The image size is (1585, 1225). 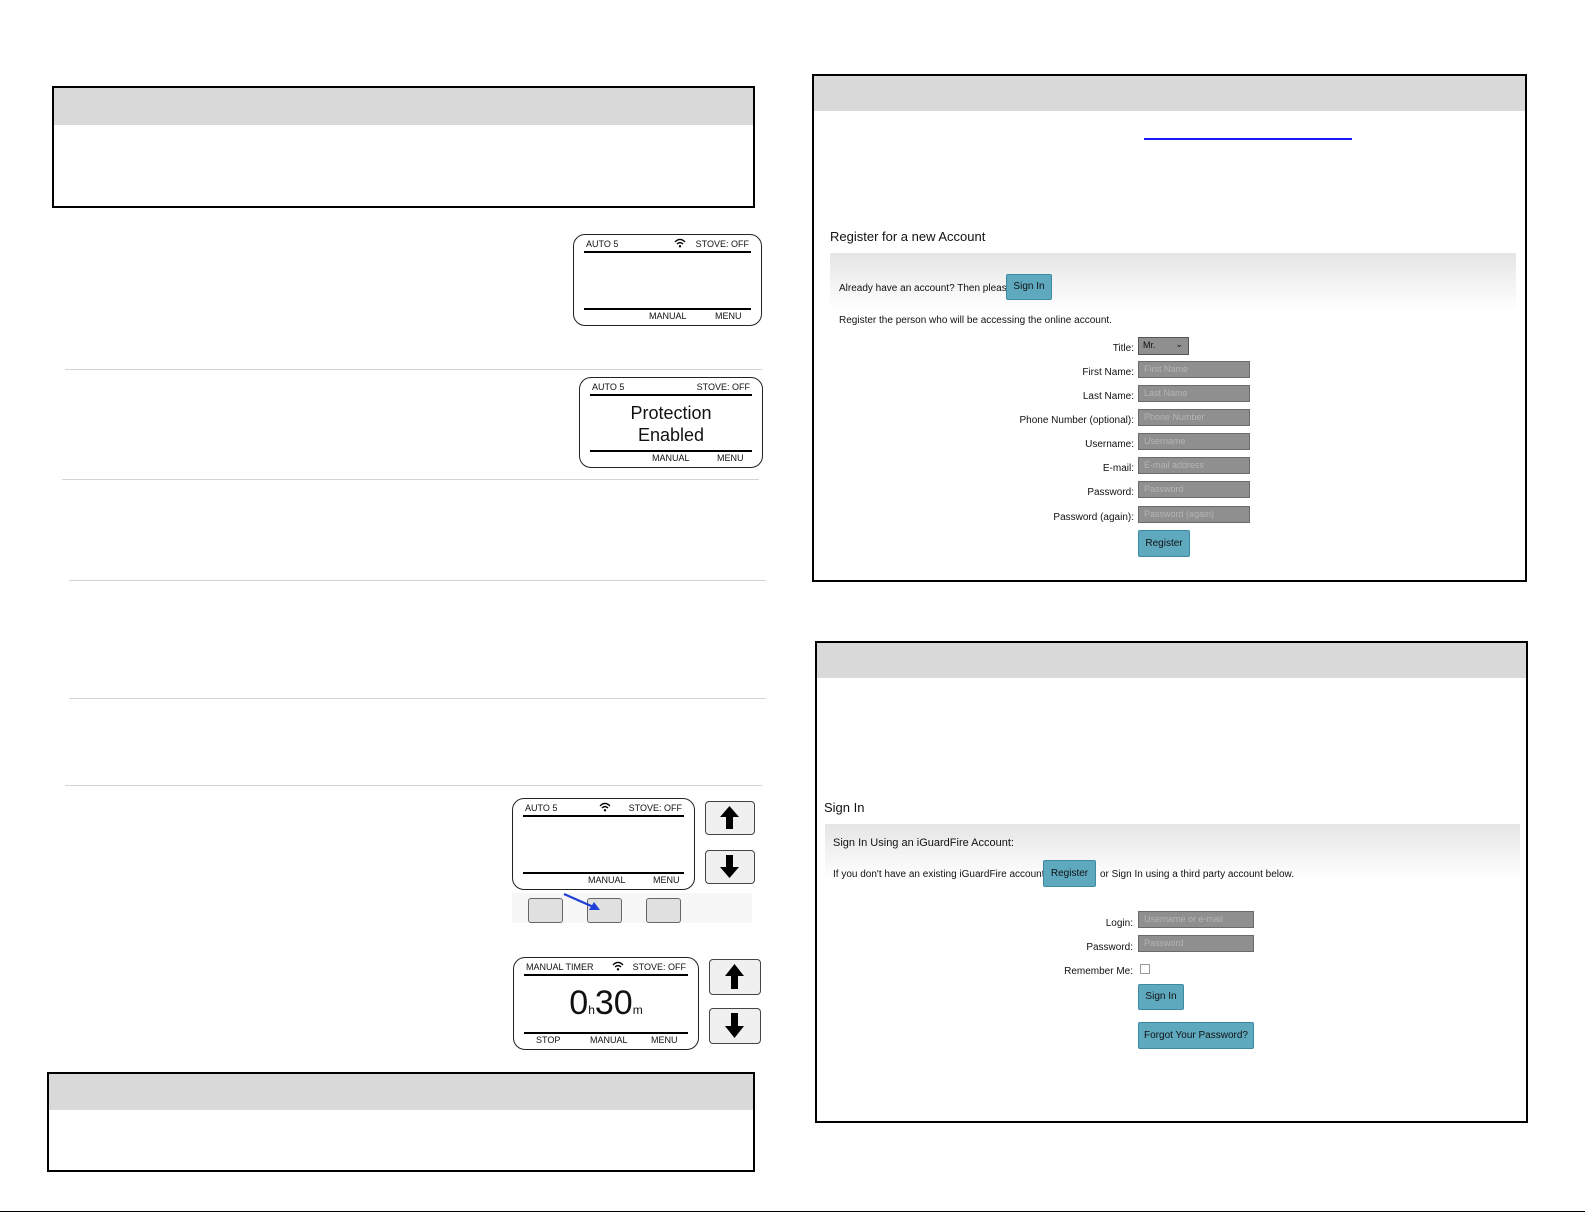 What do you see at coordinates (1169, 93) in the screenshot?
I see `register-panel-header` at bounding box center [1169, 93].